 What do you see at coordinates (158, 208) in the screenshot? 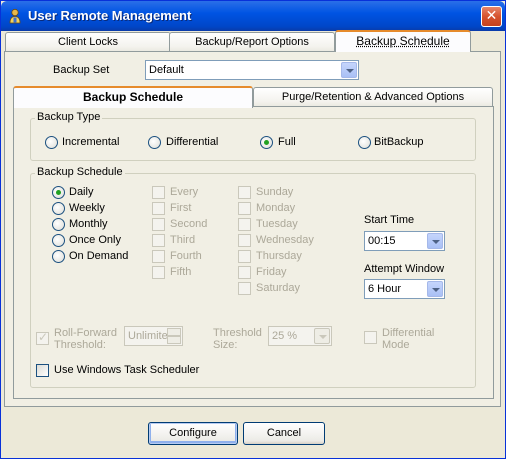
I see `checkbox-first` at bounding box center [158, 208].